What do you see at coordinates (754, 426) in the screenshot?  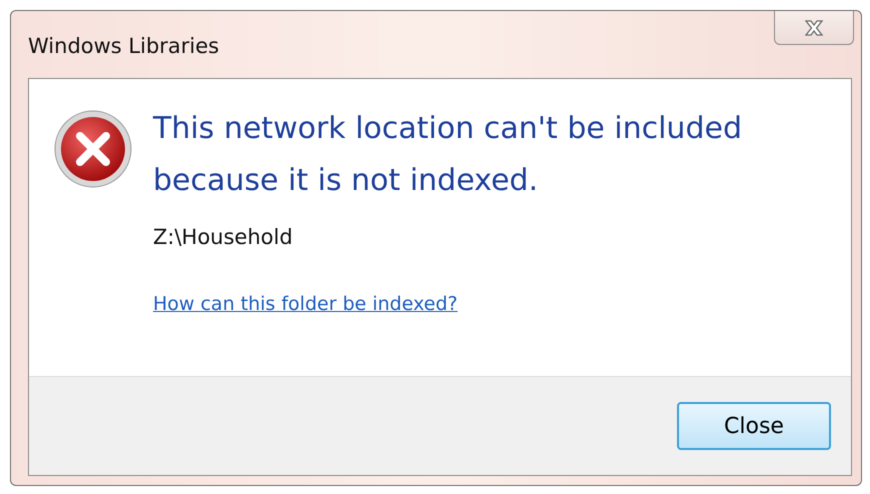 I see `close-dialog-button: Close` at bounding box center [754, 426].